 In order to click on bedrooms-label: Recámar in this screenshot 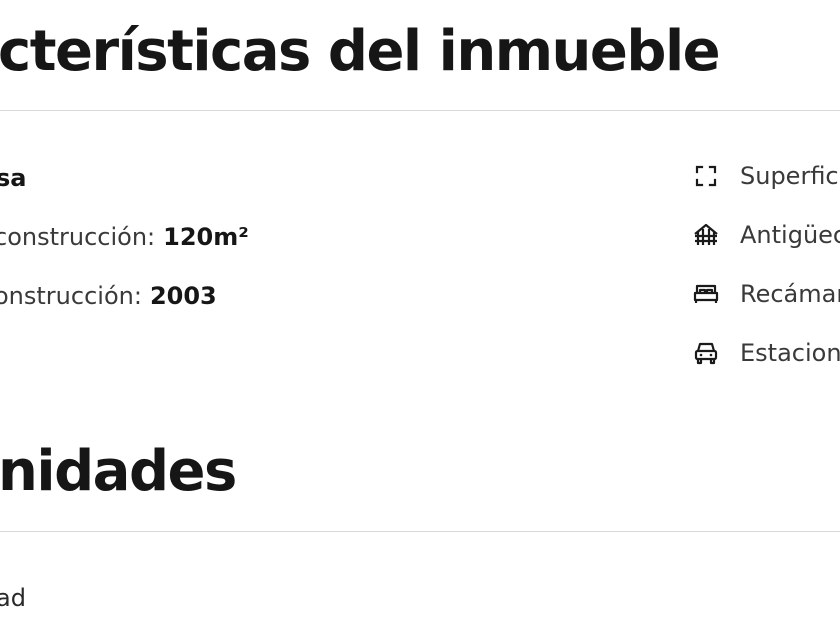, I will do `click(790, 294)`.